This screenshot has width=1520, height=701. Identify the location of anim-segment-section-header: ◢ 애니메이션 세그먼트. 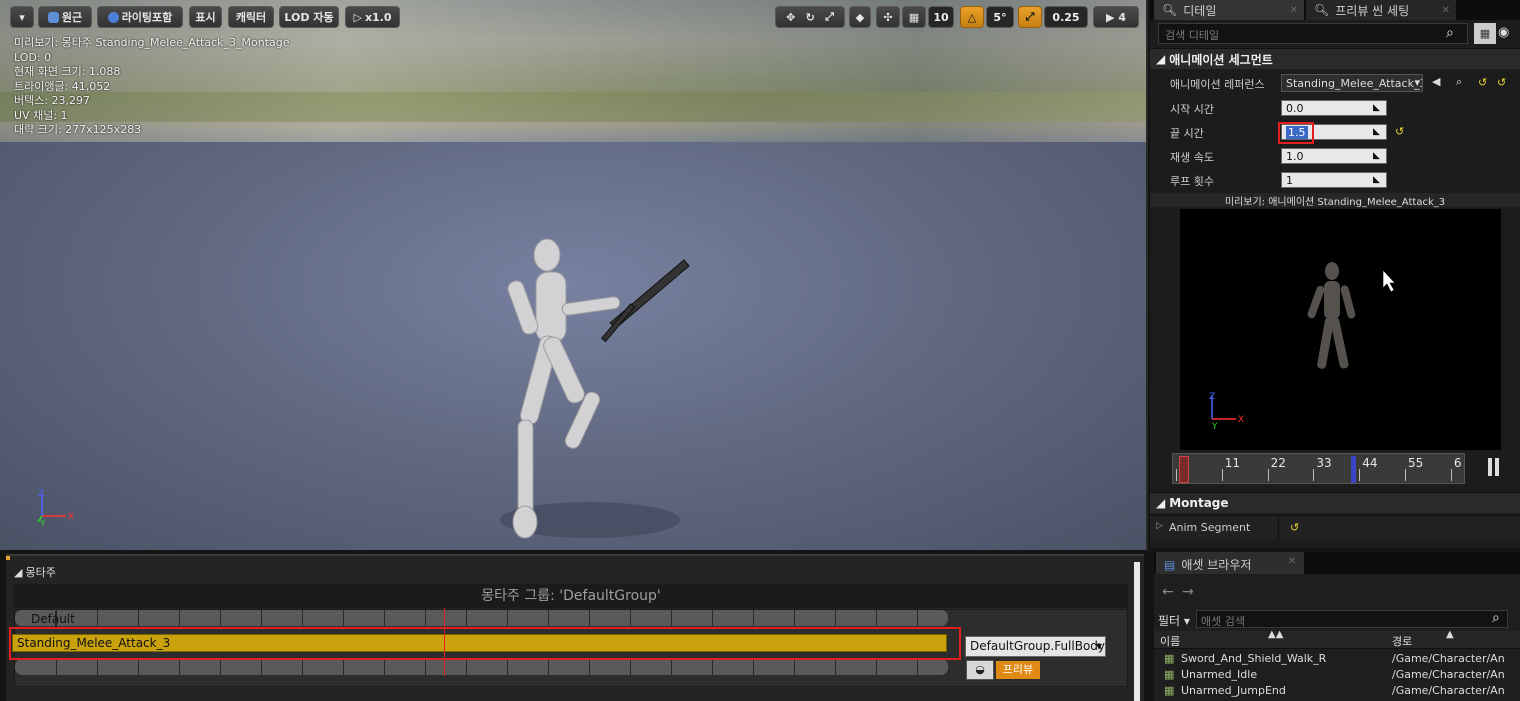
(1335, 58).